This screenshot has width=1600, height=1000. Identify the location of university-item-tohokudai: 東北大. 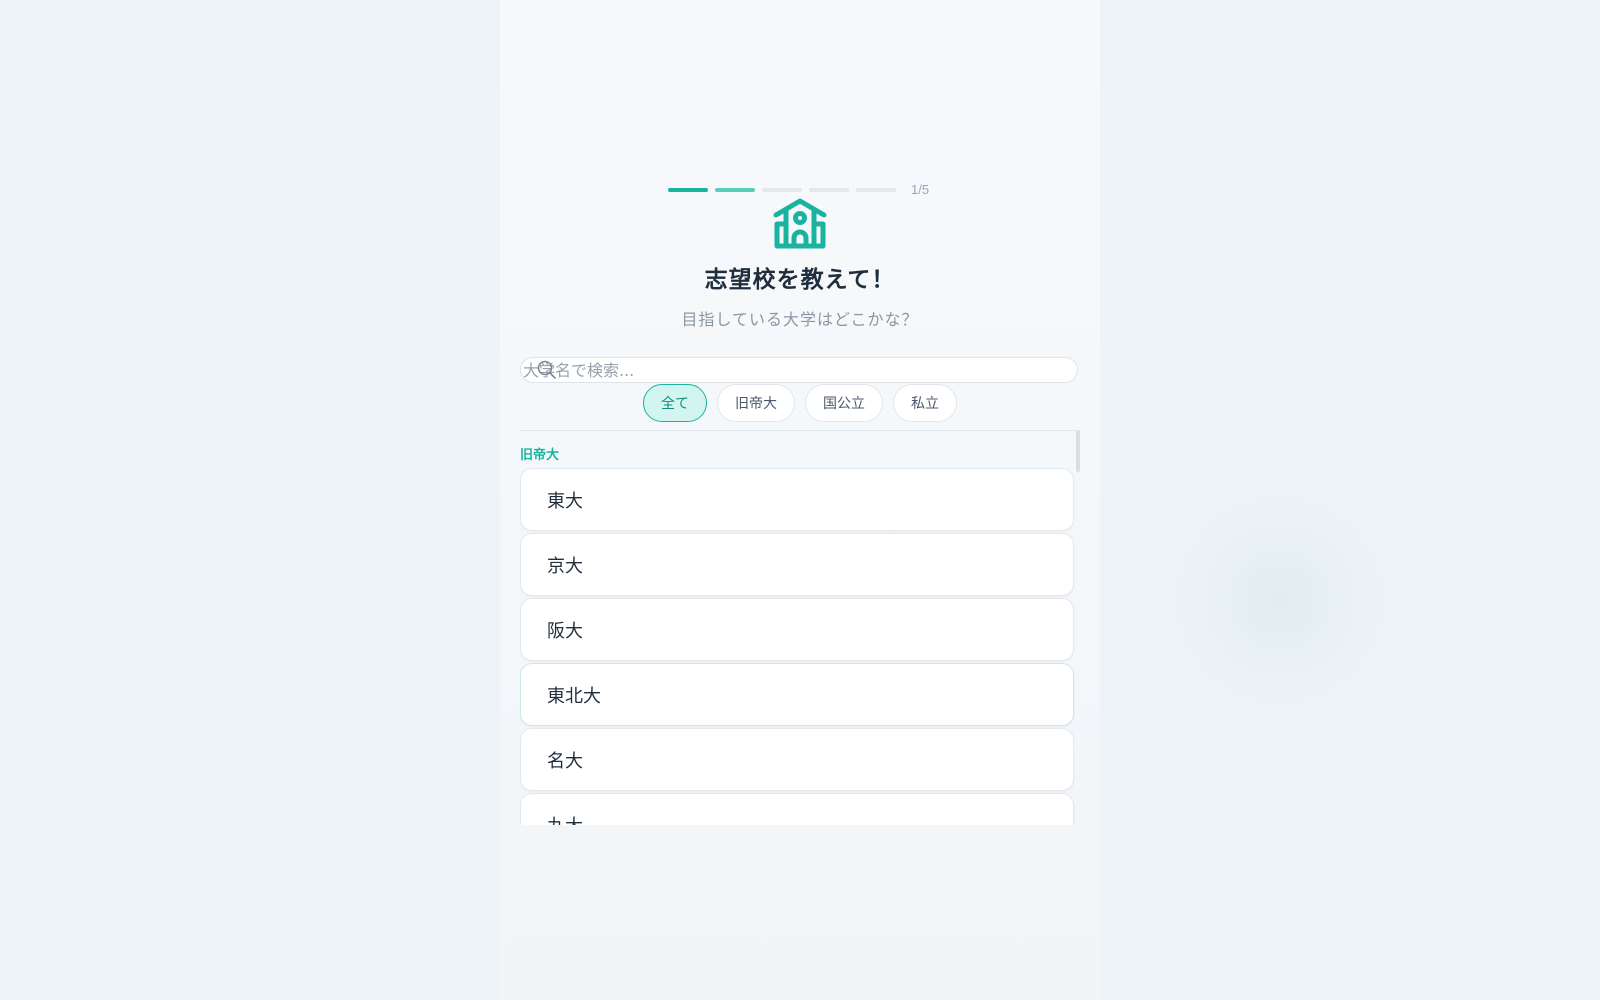
(797, 694).